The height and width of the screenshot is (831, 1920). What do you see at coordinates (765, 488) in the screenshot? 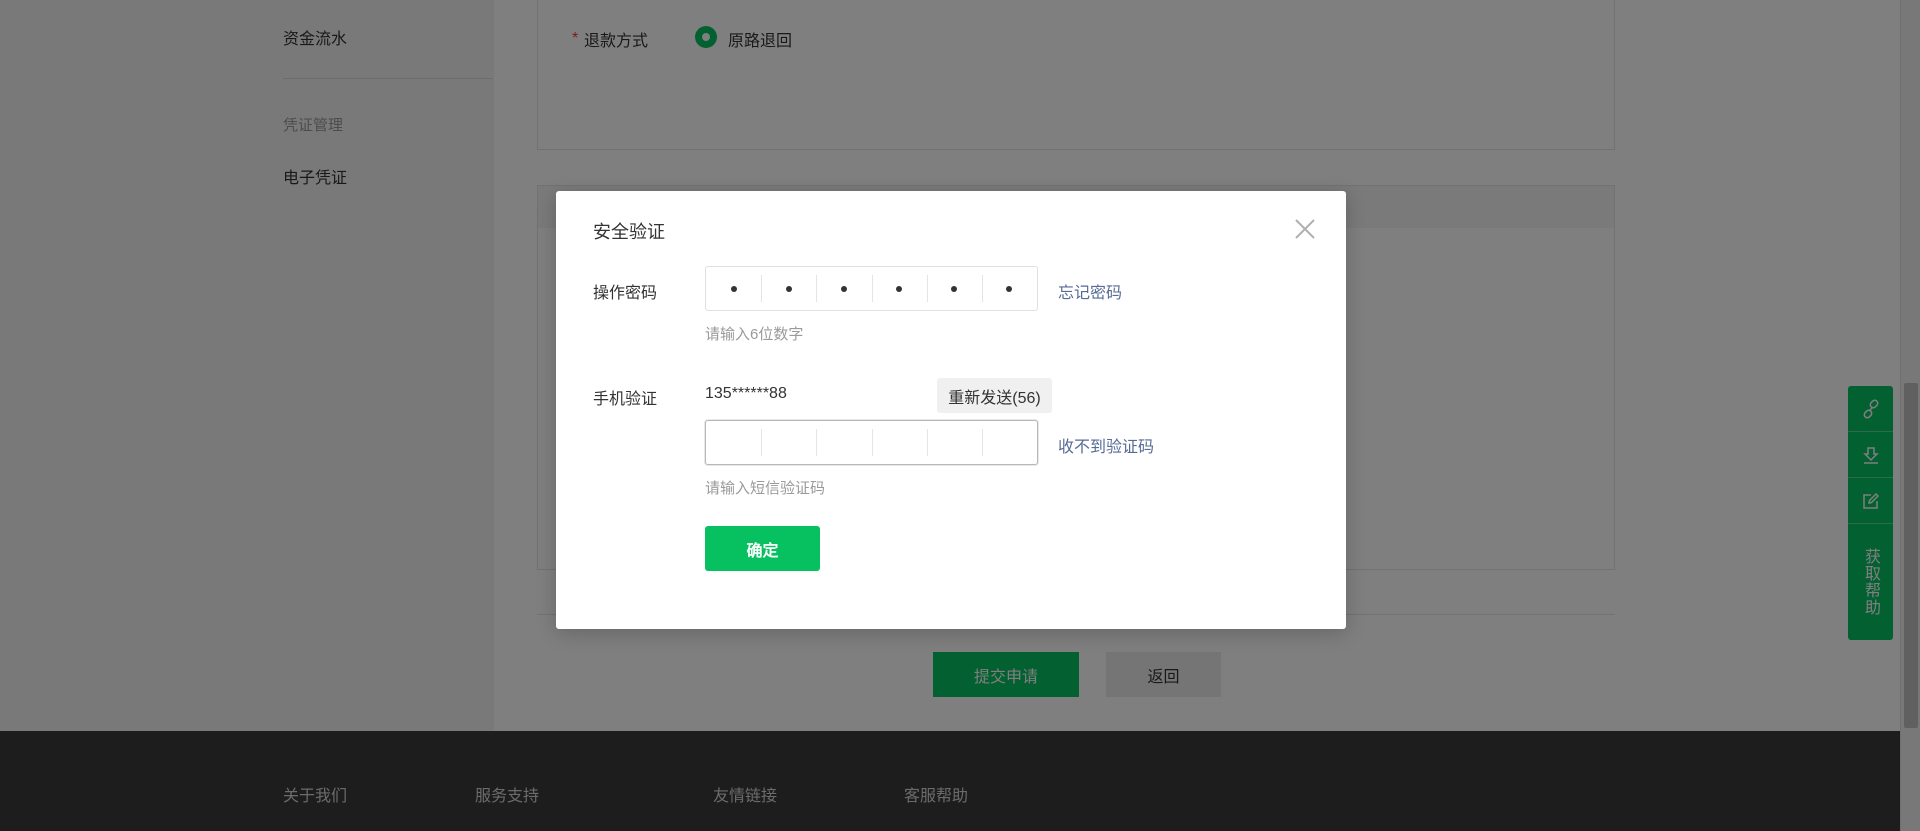
I see `sms-hint: 请输入短信验证码` at bounding box center [765, 488].